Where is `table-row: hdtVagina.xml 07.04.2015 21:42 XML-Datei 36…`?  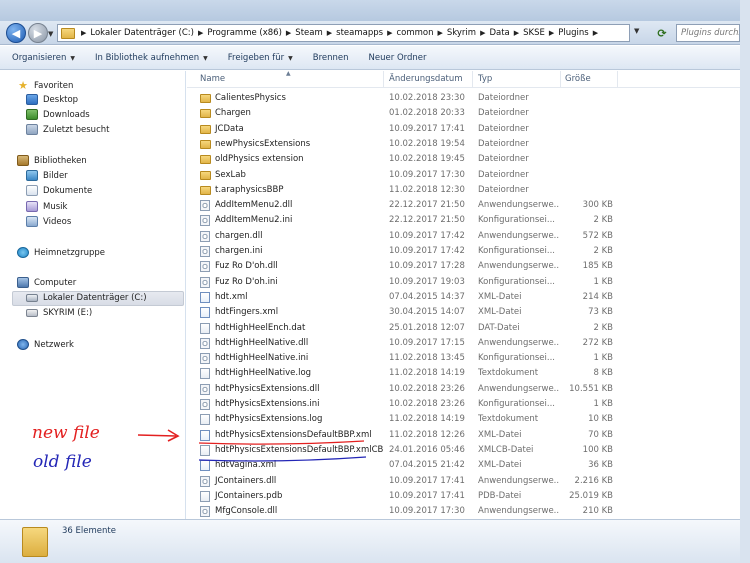 table-row: hdtVagina.xml 07.04.2015 21:42 XML-Datei 36… is located at coordinates (463, 465).